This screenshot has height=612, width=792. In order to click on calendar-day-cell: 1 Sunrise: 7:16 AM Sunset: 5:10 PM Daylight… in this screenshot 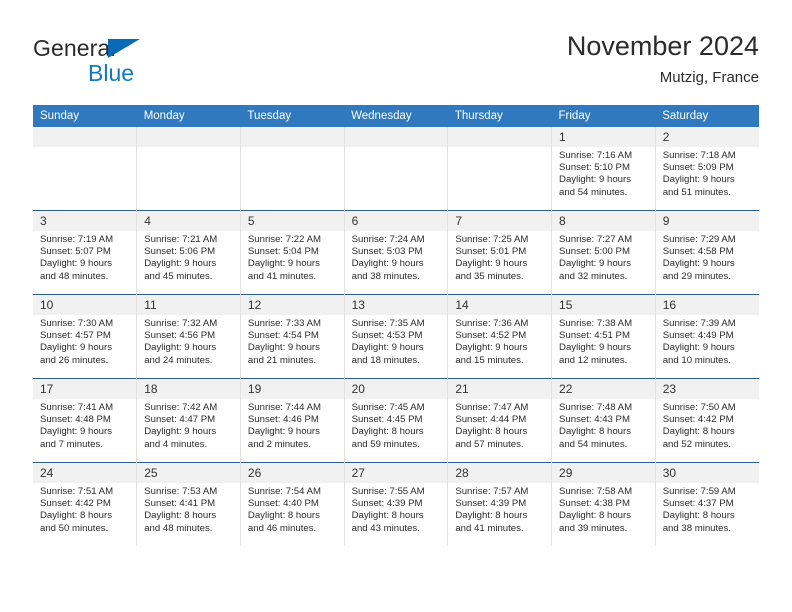, I will do `click(603, 169)`.